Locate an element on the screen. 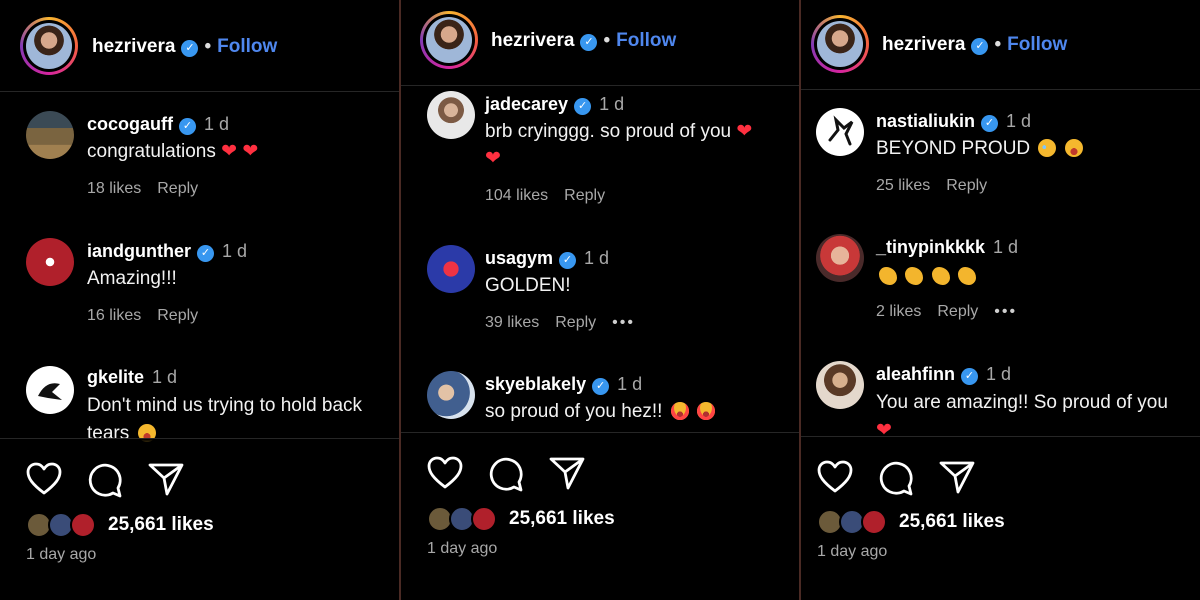 The image size is (1200, 600). comment-meta: 2 likes Reply ••• is located at coordinates (954, 312).